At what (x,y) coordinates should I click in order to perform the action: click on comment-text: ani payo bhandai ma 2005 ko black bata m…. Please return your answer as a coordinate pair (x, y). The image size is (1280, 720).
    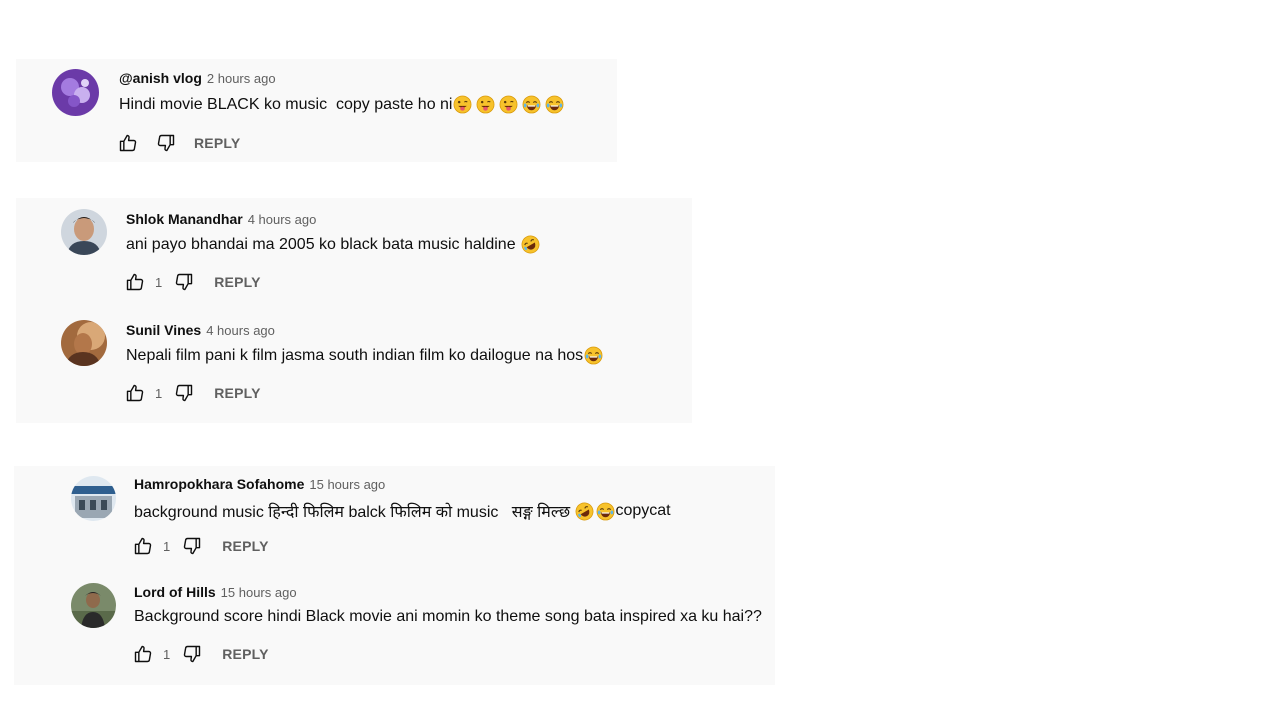
    Looking at the image, I should click on (323, 244).